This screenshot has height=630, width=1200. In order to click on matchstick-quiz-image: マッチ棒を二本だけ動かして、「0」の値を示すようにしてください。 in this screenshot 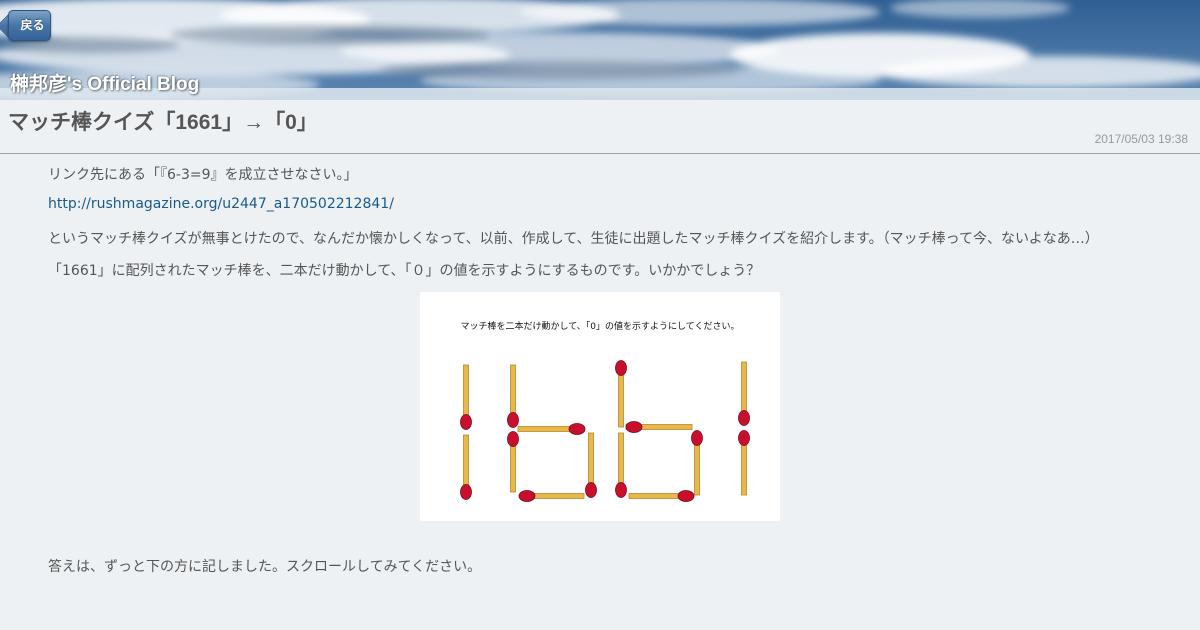, I will do `click(600, 406)`.